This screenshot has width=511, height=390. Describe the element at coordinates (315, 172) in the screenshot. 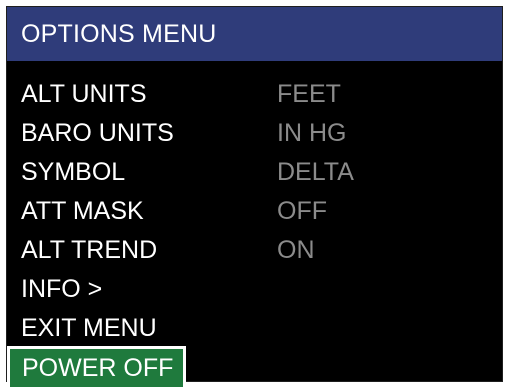

I see `menu-item-value: DELTA` at that location.